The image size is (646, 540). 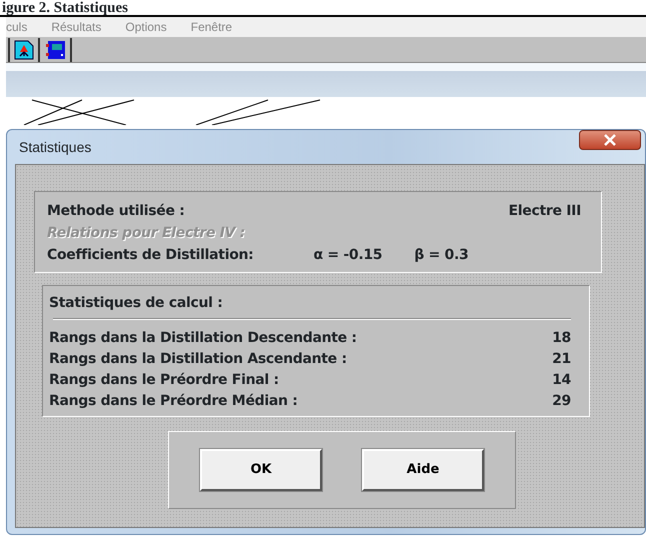 What do you see at coordinates (173, 401) in the screenshot?
I see `statistic-label: Rangs dans le Préordre Médian :` at bounding box center [173, 401].